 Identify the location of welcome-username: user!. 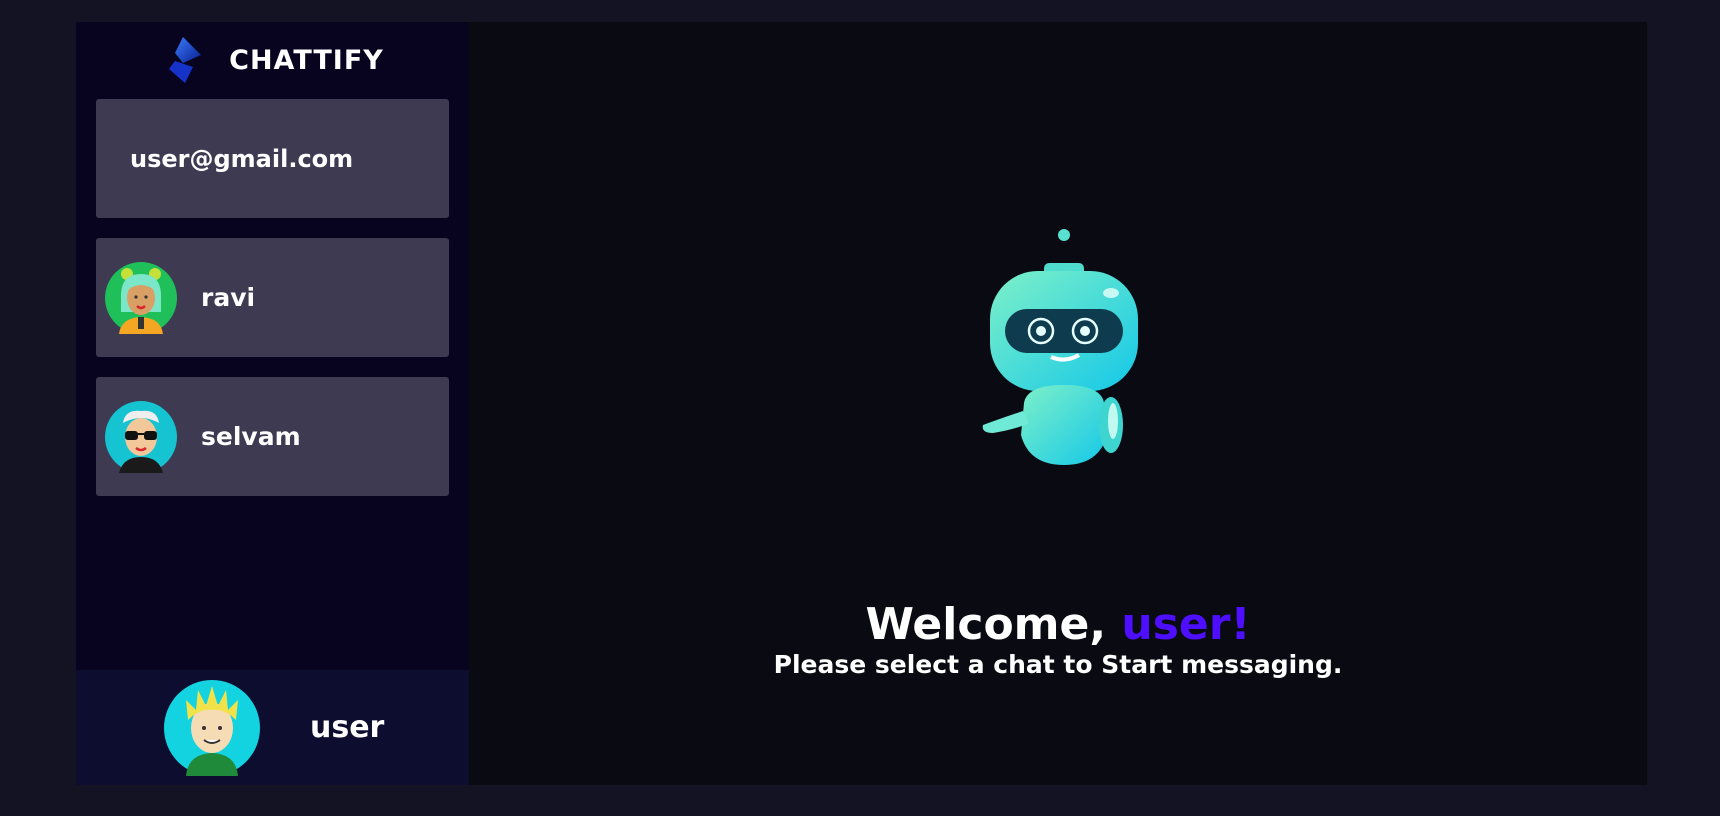
(1186, 624).